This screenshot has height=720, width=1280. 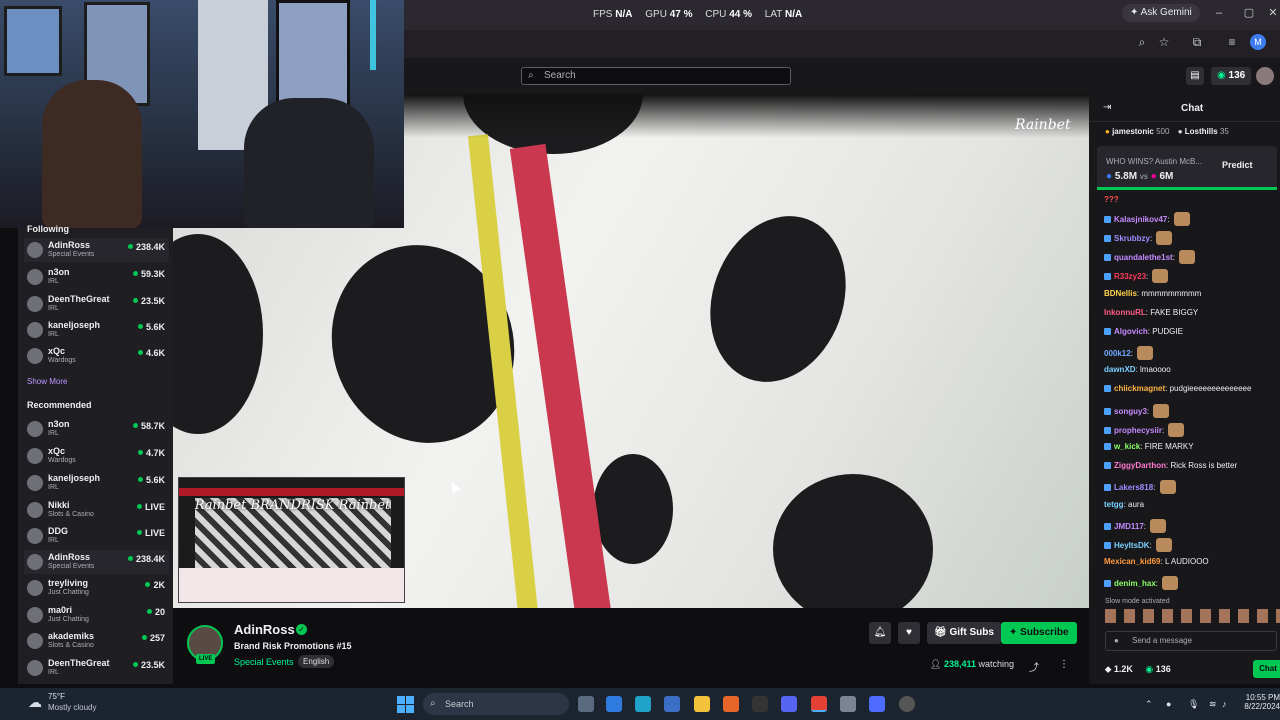 I want to click on chat-message: denim_hax:, so click(x=1192, y=583).